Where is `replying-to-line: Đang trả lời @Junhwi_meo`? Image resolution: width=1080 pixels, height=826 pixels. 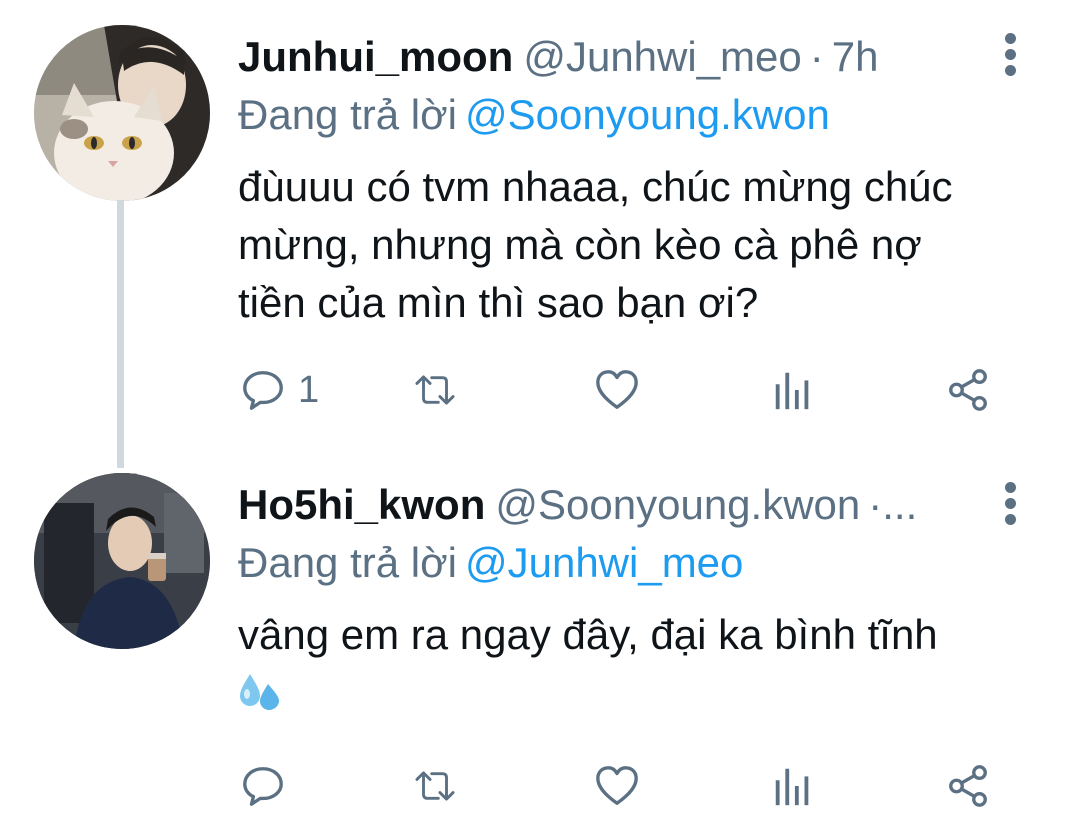
replying-to-line: Đang trả lời @Junhwi_meo is located at coordinates (490, 563).